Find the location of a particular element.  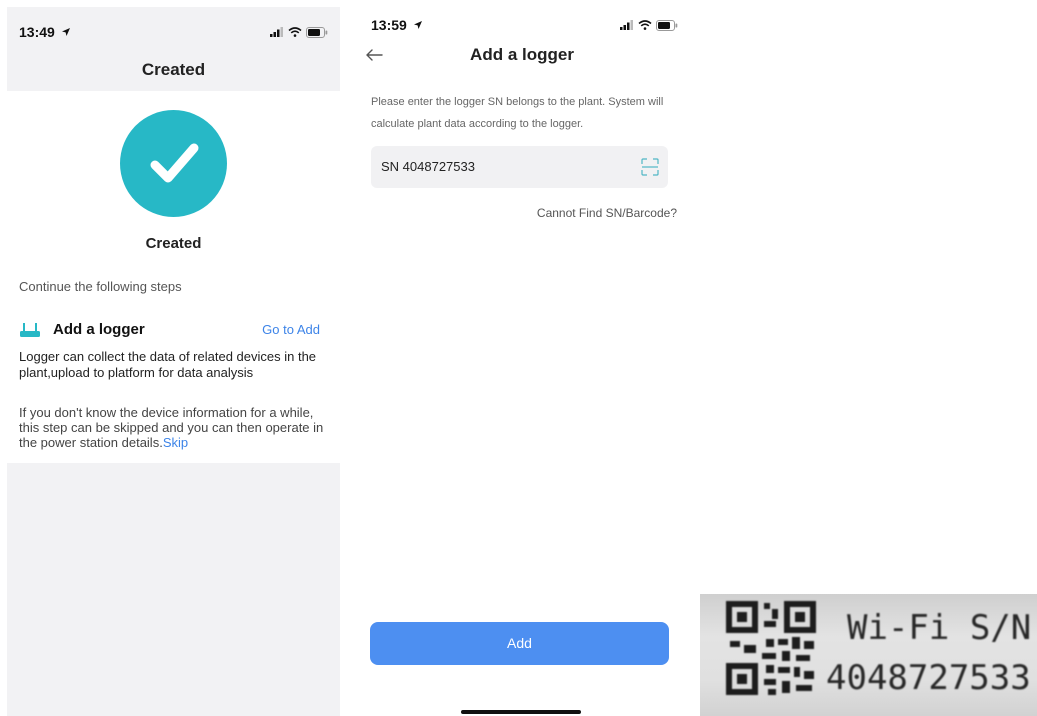

sn-value: SN 4048727533 is located at coordinates (428, 166).